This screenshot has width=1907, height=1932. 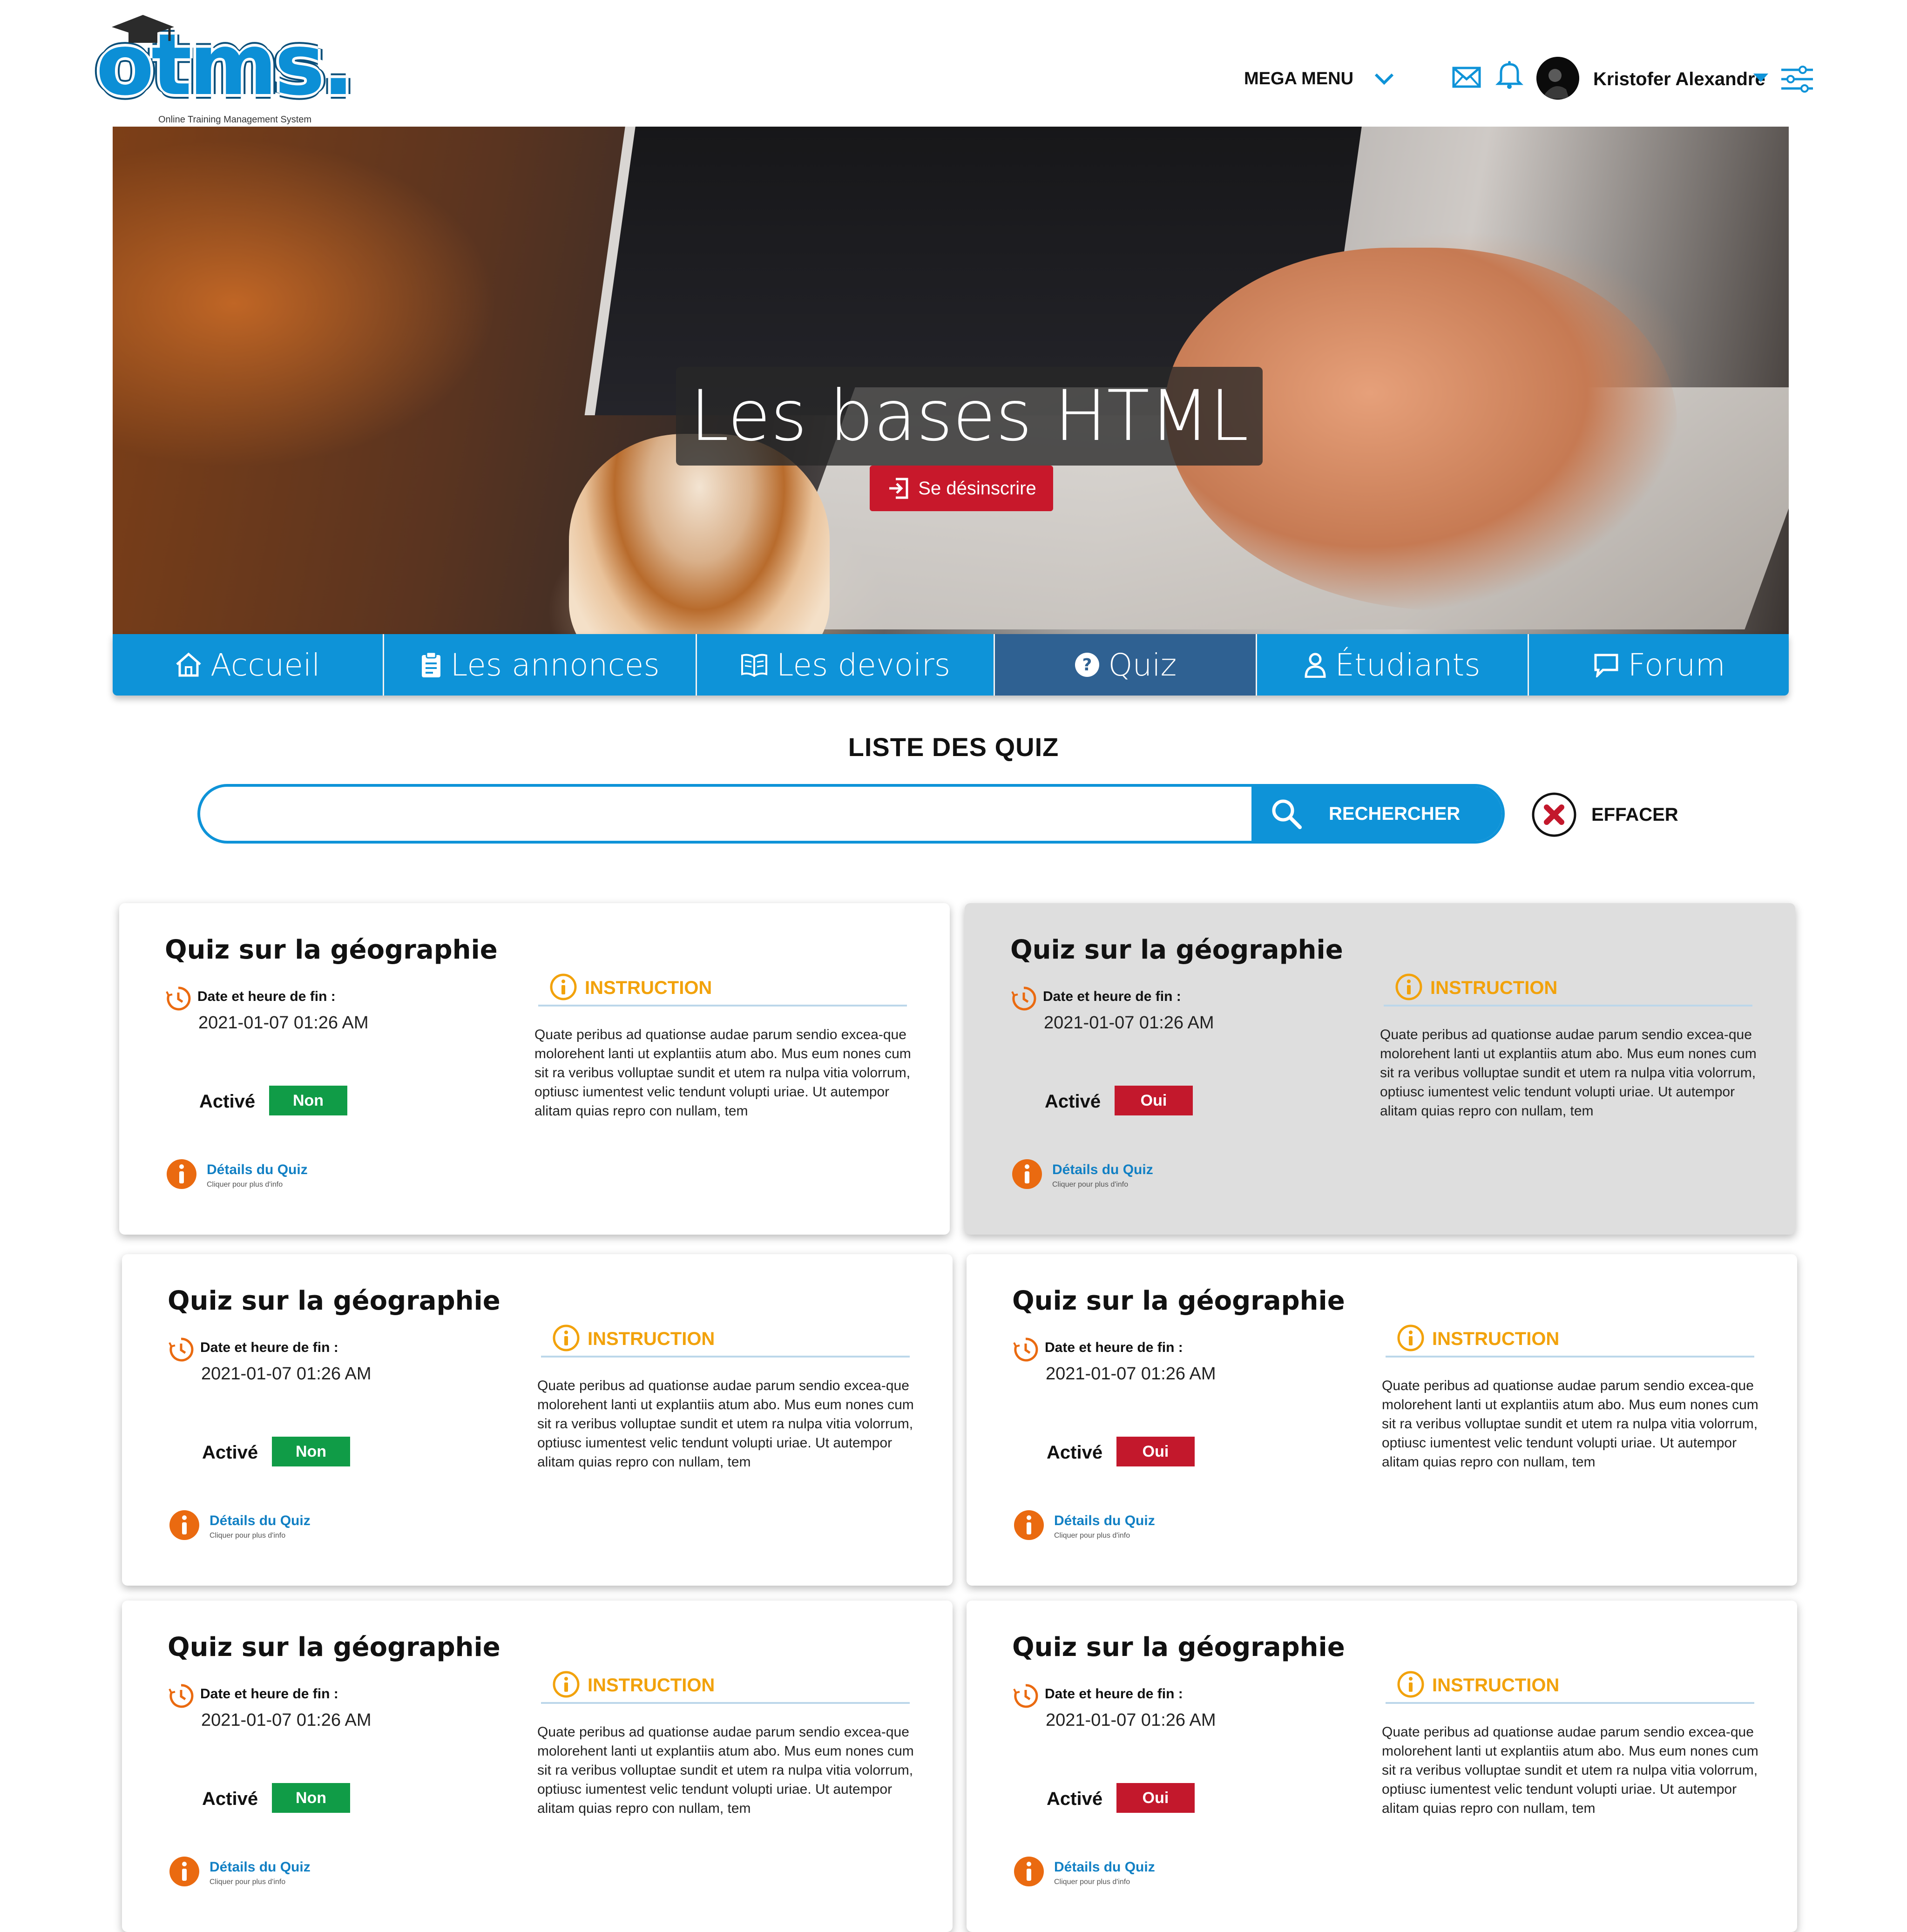 I want to click on tab-label: Accueil, so click(x=265, y=665).